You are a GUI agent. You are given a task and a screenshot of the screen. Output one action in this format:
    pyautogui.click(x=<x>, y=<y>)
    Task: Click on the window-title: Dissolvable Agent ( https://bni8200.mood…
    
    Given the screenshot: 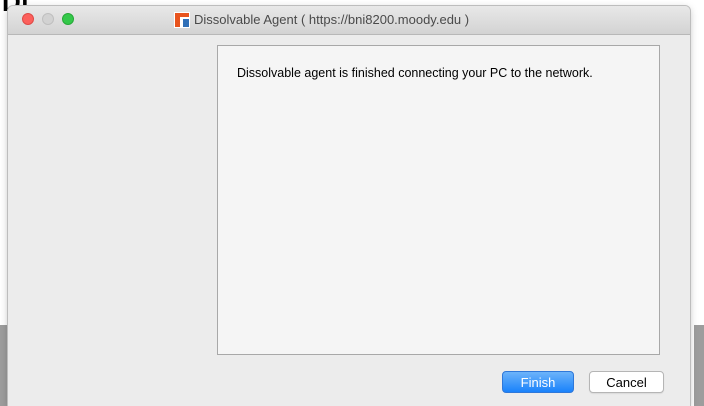 What is the action you would take?
    pyautogui.click(x=332, y=19)
    